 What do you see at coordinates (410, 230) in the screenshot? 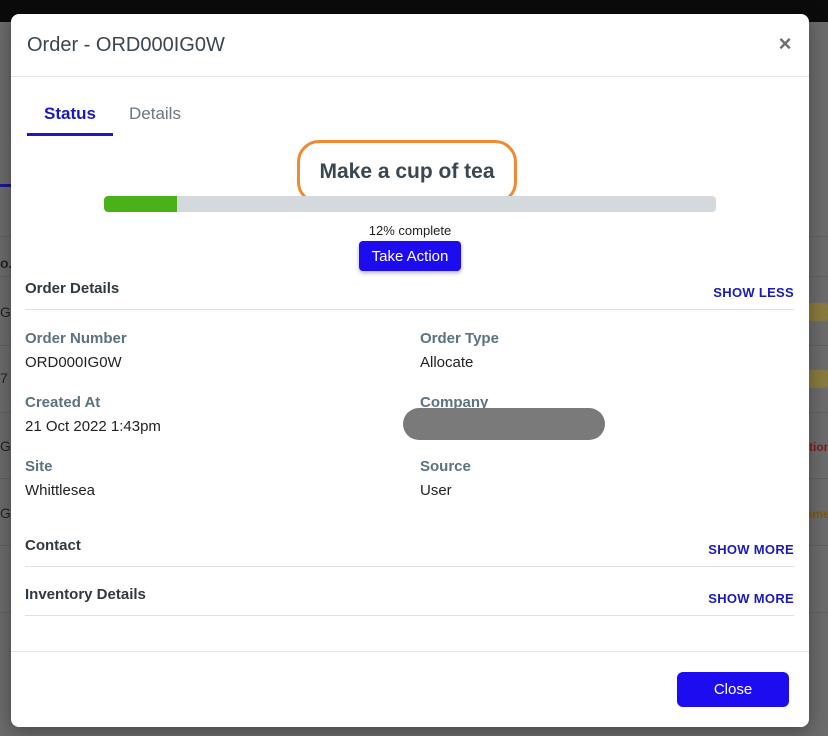
I see `progress-label: 12% complete` at bounding box center [410, 230].